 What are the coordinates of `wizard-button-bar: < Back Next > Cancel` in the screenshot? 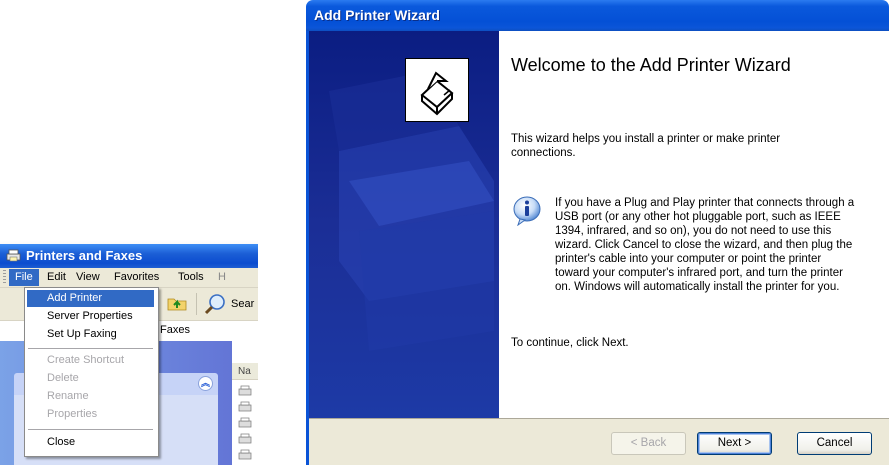 It's located at (599, 441).